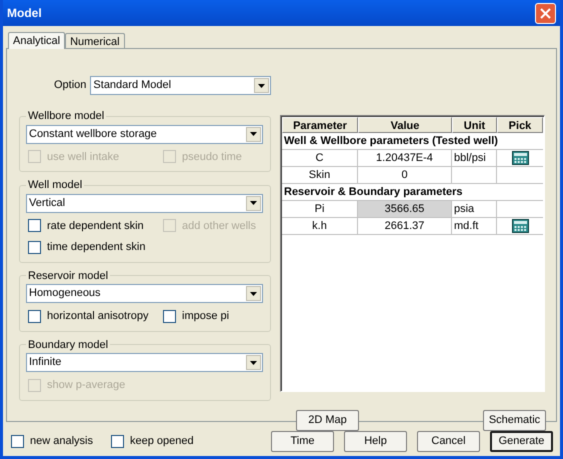 The image size is (563, 459). What do you see at coordinates (144, 134) in the screenshot?
I see `dropdown: Constant wellbore storage` at bounding box center [144, 134].